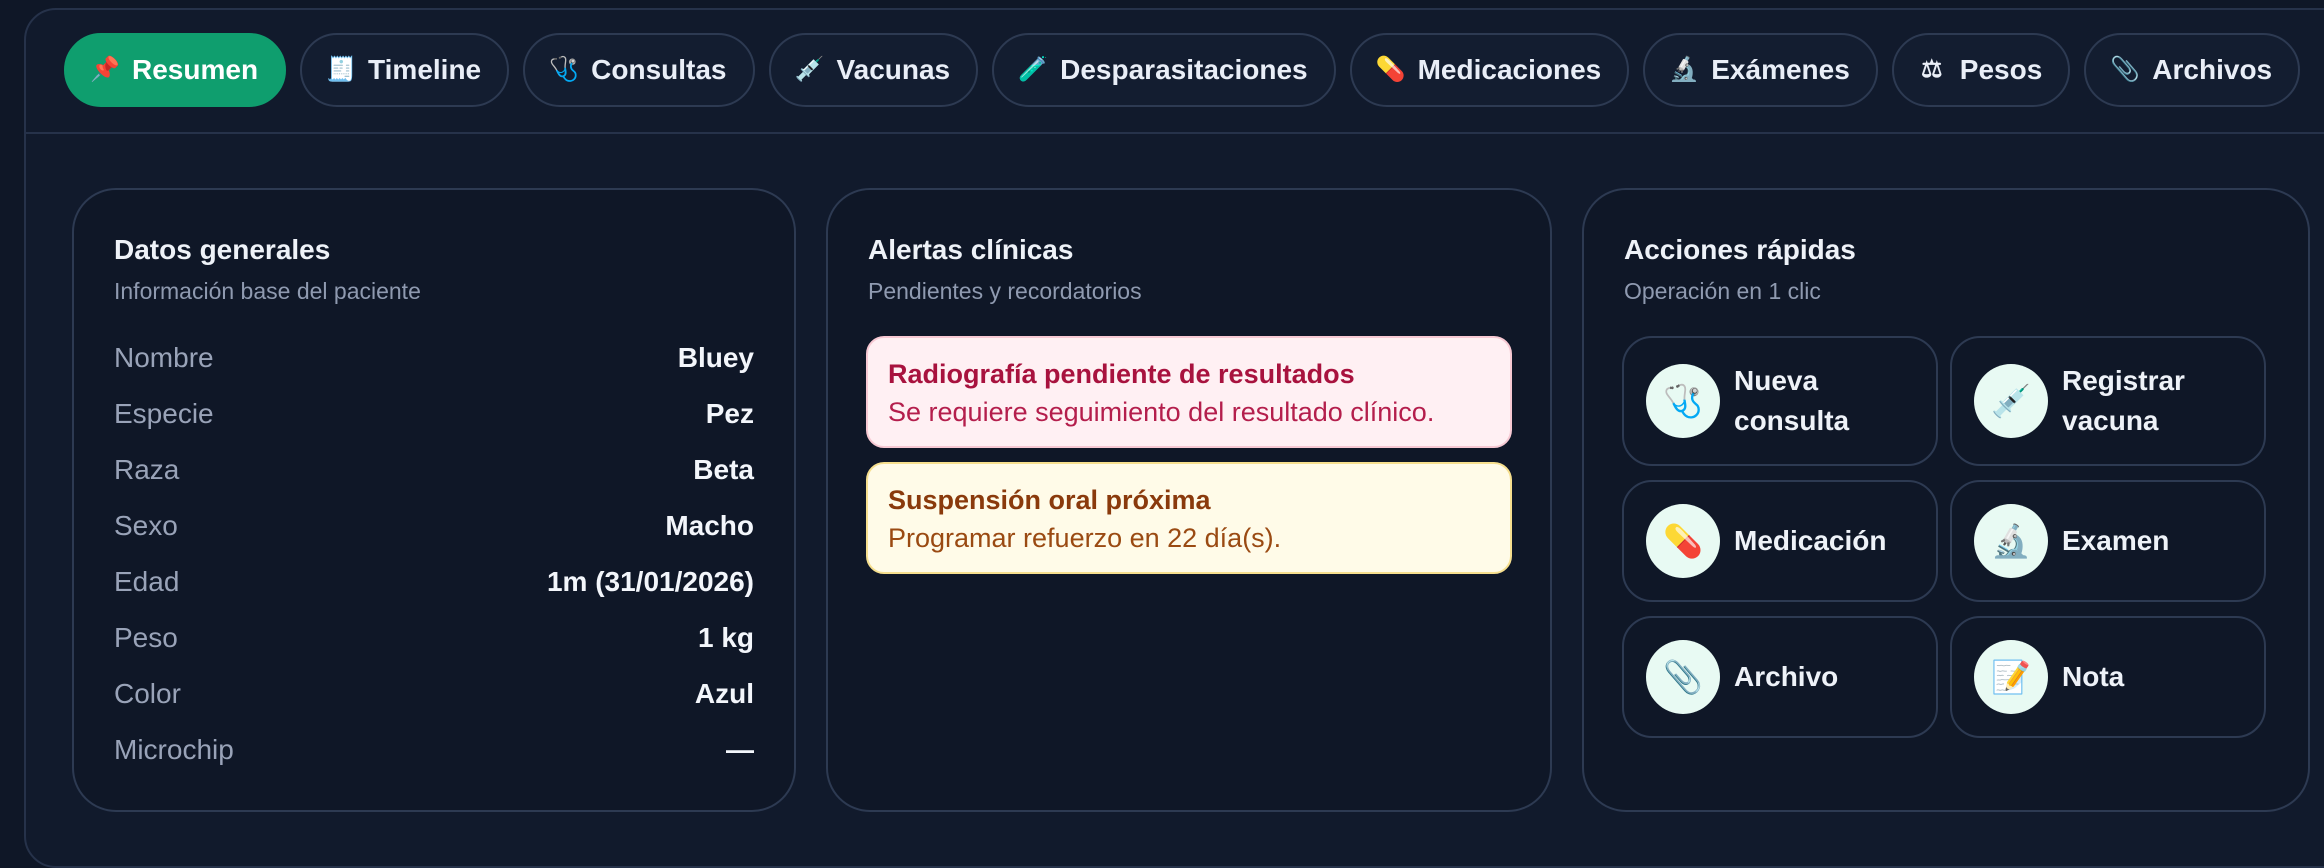 Image resolution: width=2324 pixels, height=868 pixels. Describe the element at coordinates (146, 525) in the screenshot. I see `info-label: Sexo` at that location.